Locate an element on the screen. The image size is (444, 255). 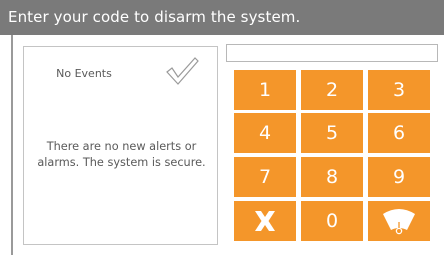
left-divider is located at coordinates (12, 145).